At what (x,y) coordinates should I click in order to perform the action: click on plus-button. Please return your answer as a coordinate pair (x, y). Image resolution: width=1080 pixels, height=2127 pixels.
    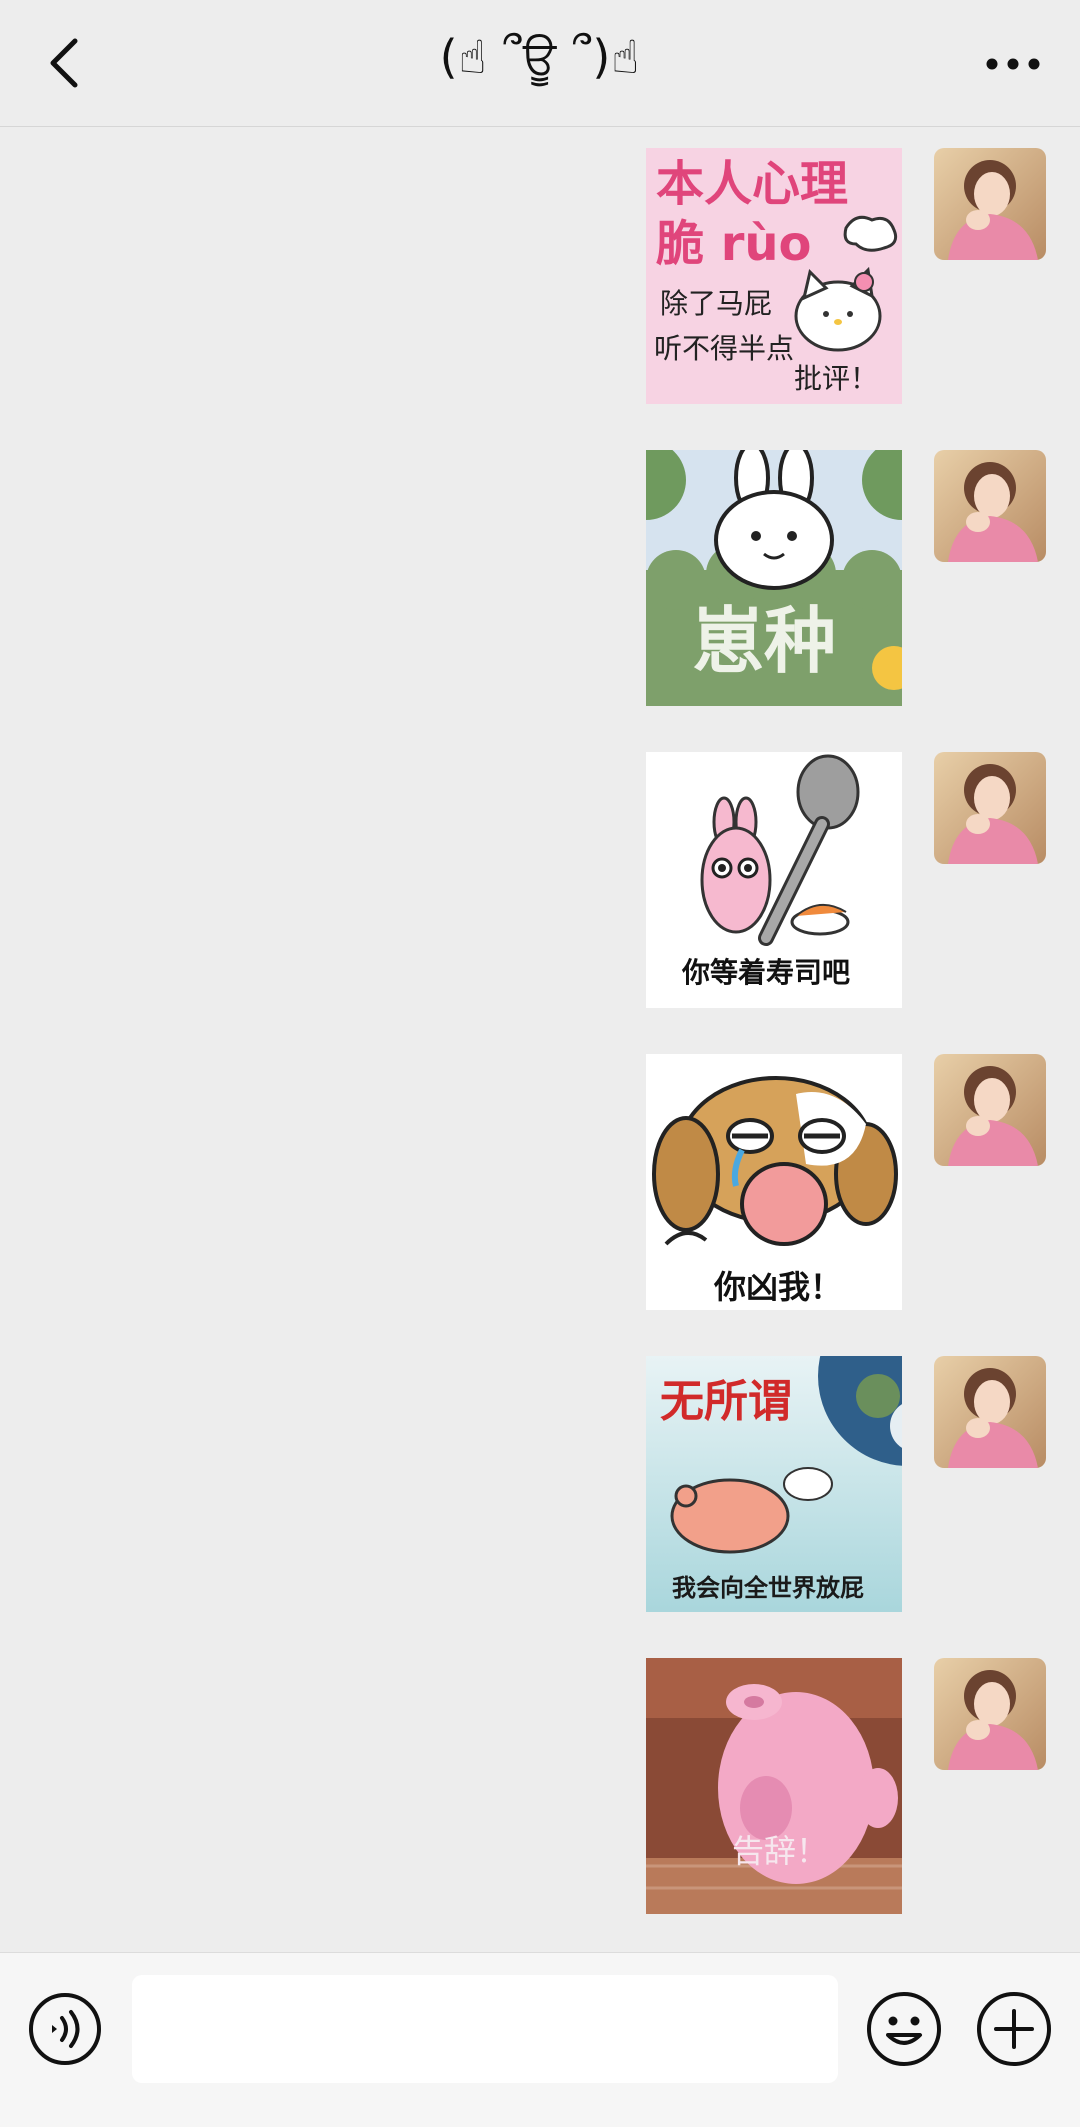
    Looking at the image, I should click on (1014, 2029).